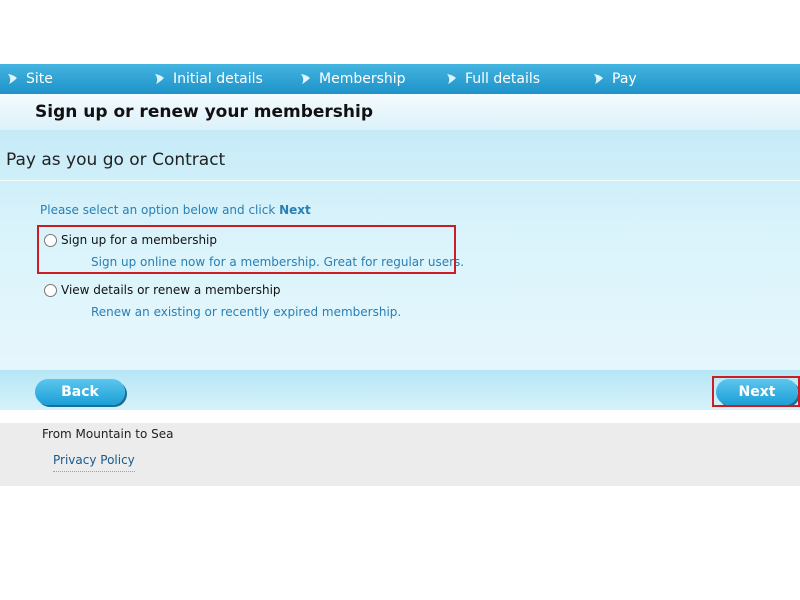 The height and width of the screenshot is (600, 800). I want to click on nav-item-pay: Pay, so click(614, 79).